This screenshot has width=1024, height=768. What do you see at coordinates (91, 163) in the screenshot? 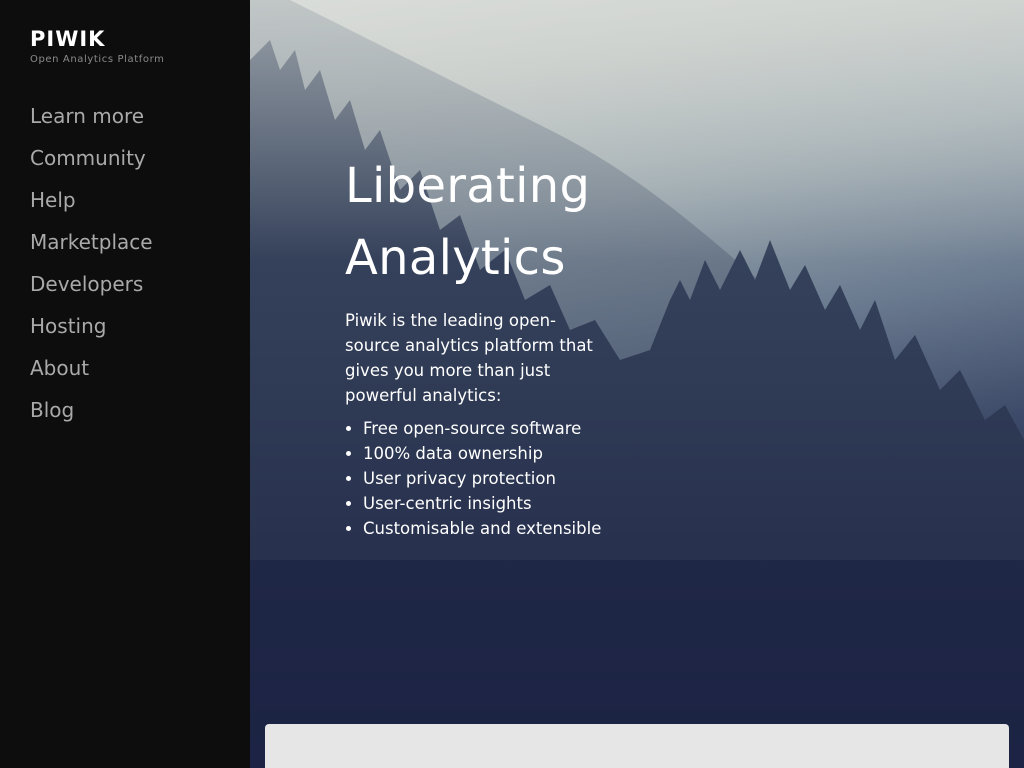
I see `nav-item-community: Community` at bounding box center [91, 163].